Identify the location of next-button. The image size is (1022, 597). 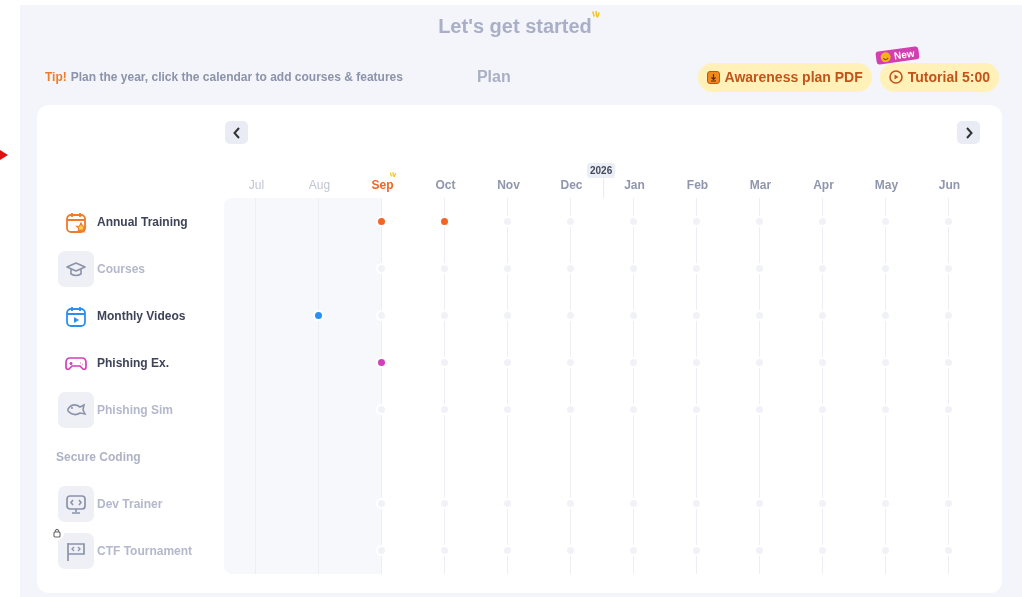
(968, 132).